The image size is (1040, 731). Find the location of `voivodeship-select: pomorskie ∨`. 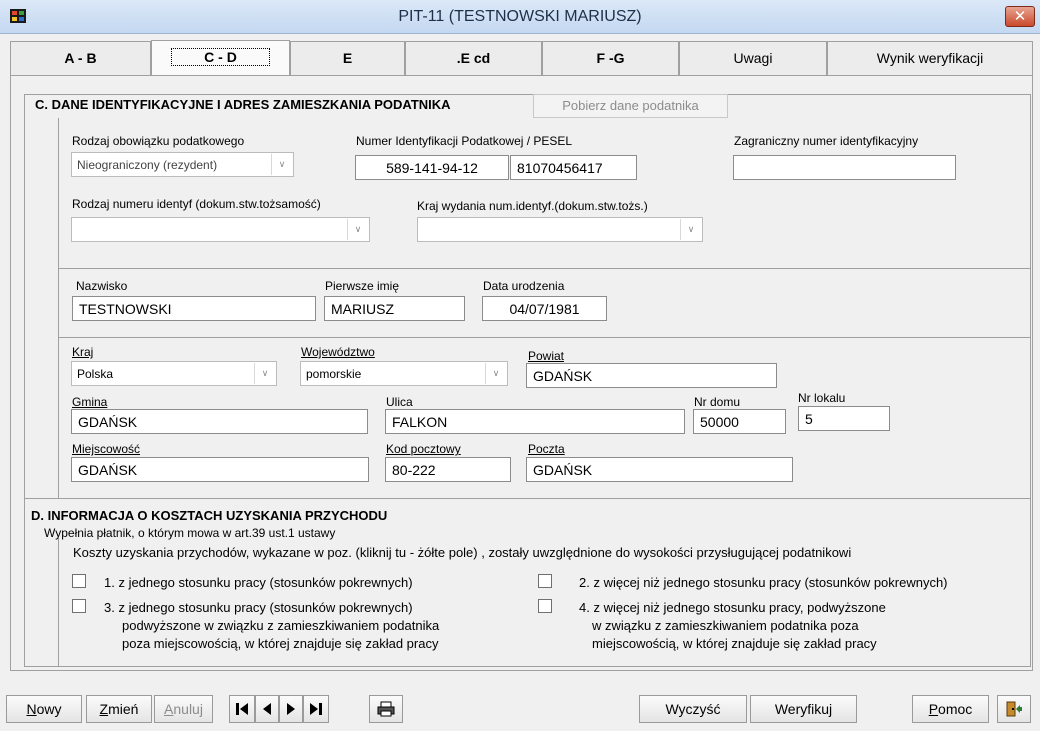

voivodeship-select: pomorskie ∨ is located at coordinates (404, 373).